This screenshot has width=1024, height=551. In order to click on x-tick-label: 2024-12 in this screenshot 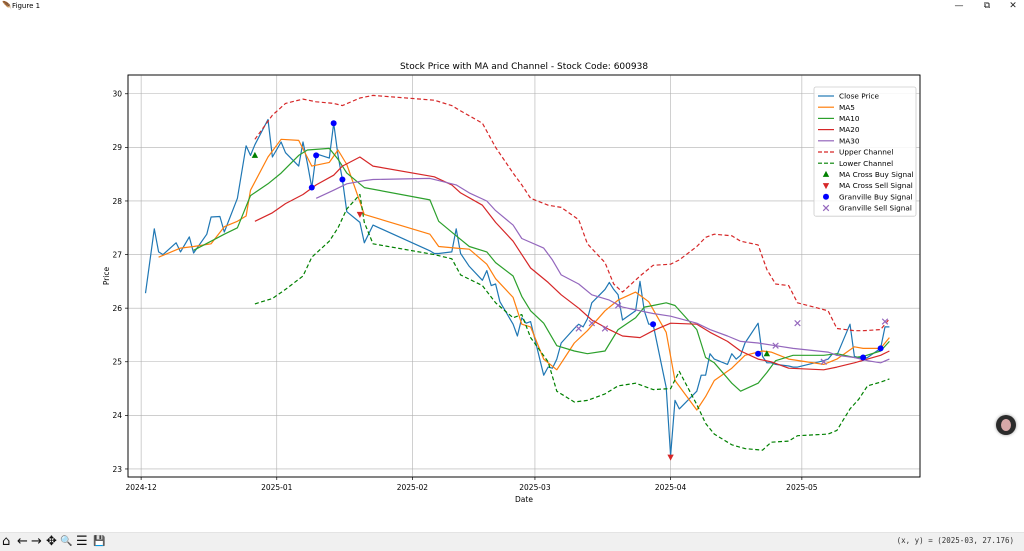, I will do `click(141, 487)`.